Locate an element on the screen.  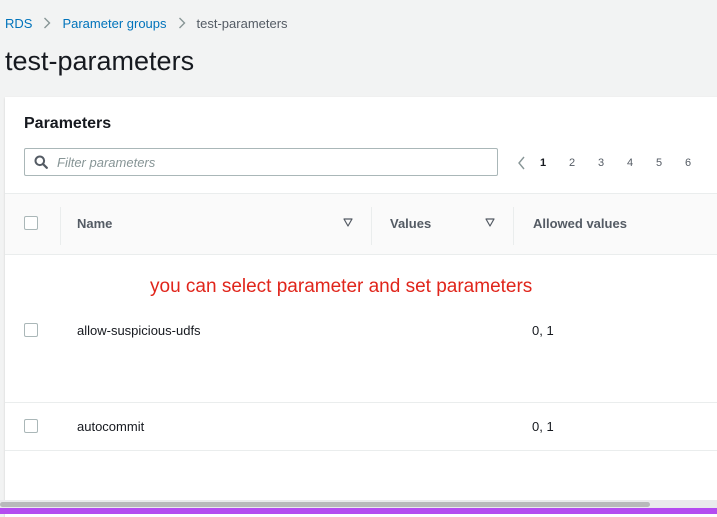
column-header-name: Name is located at coordinates (94, 223).